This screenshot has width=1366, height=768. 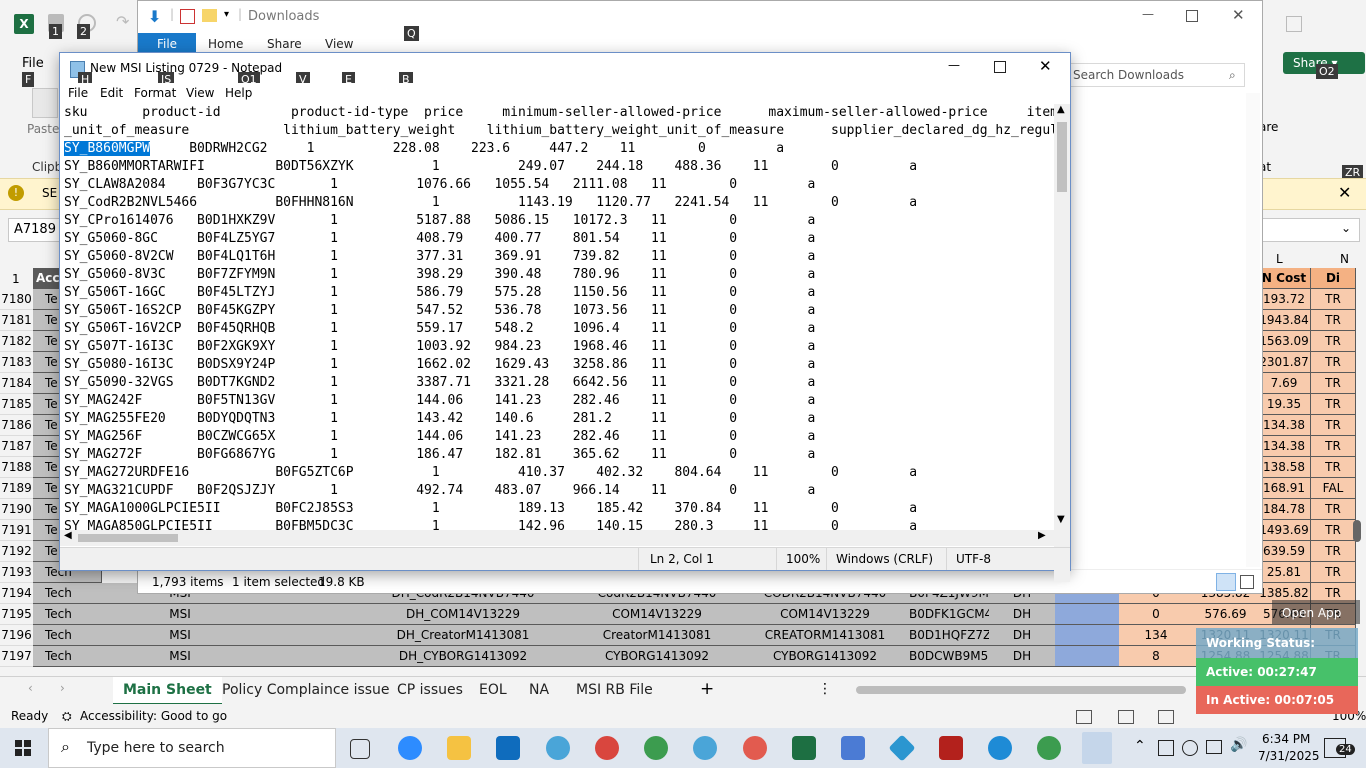 What do you see at coordinates (1062, 343) in the screenshot?
I see `notepad-vertical-scrollbar: ▲ ▼` at bounding box center [1062, 343].